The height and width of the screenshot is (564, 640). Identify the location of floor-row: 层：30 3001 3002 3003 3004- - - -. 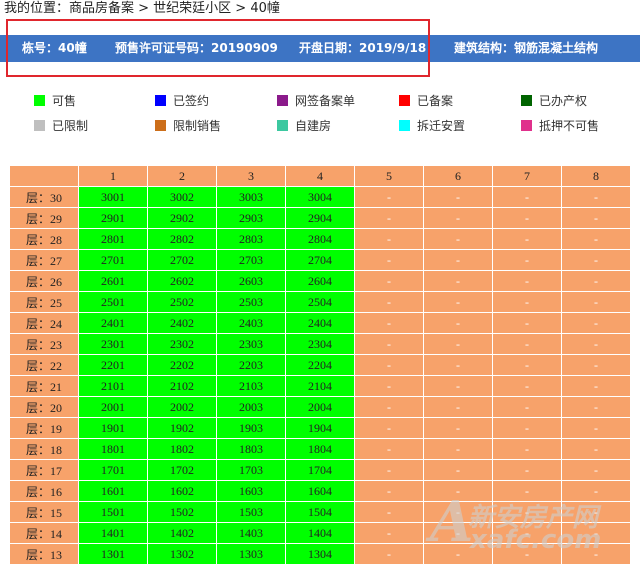
(320, 197).